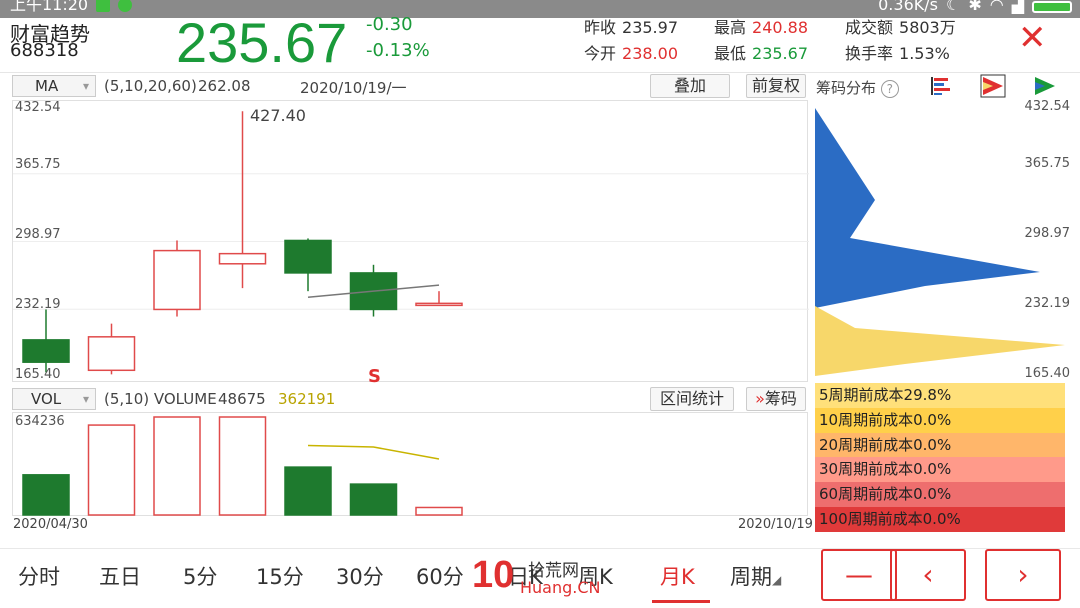 The height and width of the screenshot is (608, 1080). Describe the element at coordinates (1017, 7) in the screenshot. I see `signal-icon: ▟` at that location.